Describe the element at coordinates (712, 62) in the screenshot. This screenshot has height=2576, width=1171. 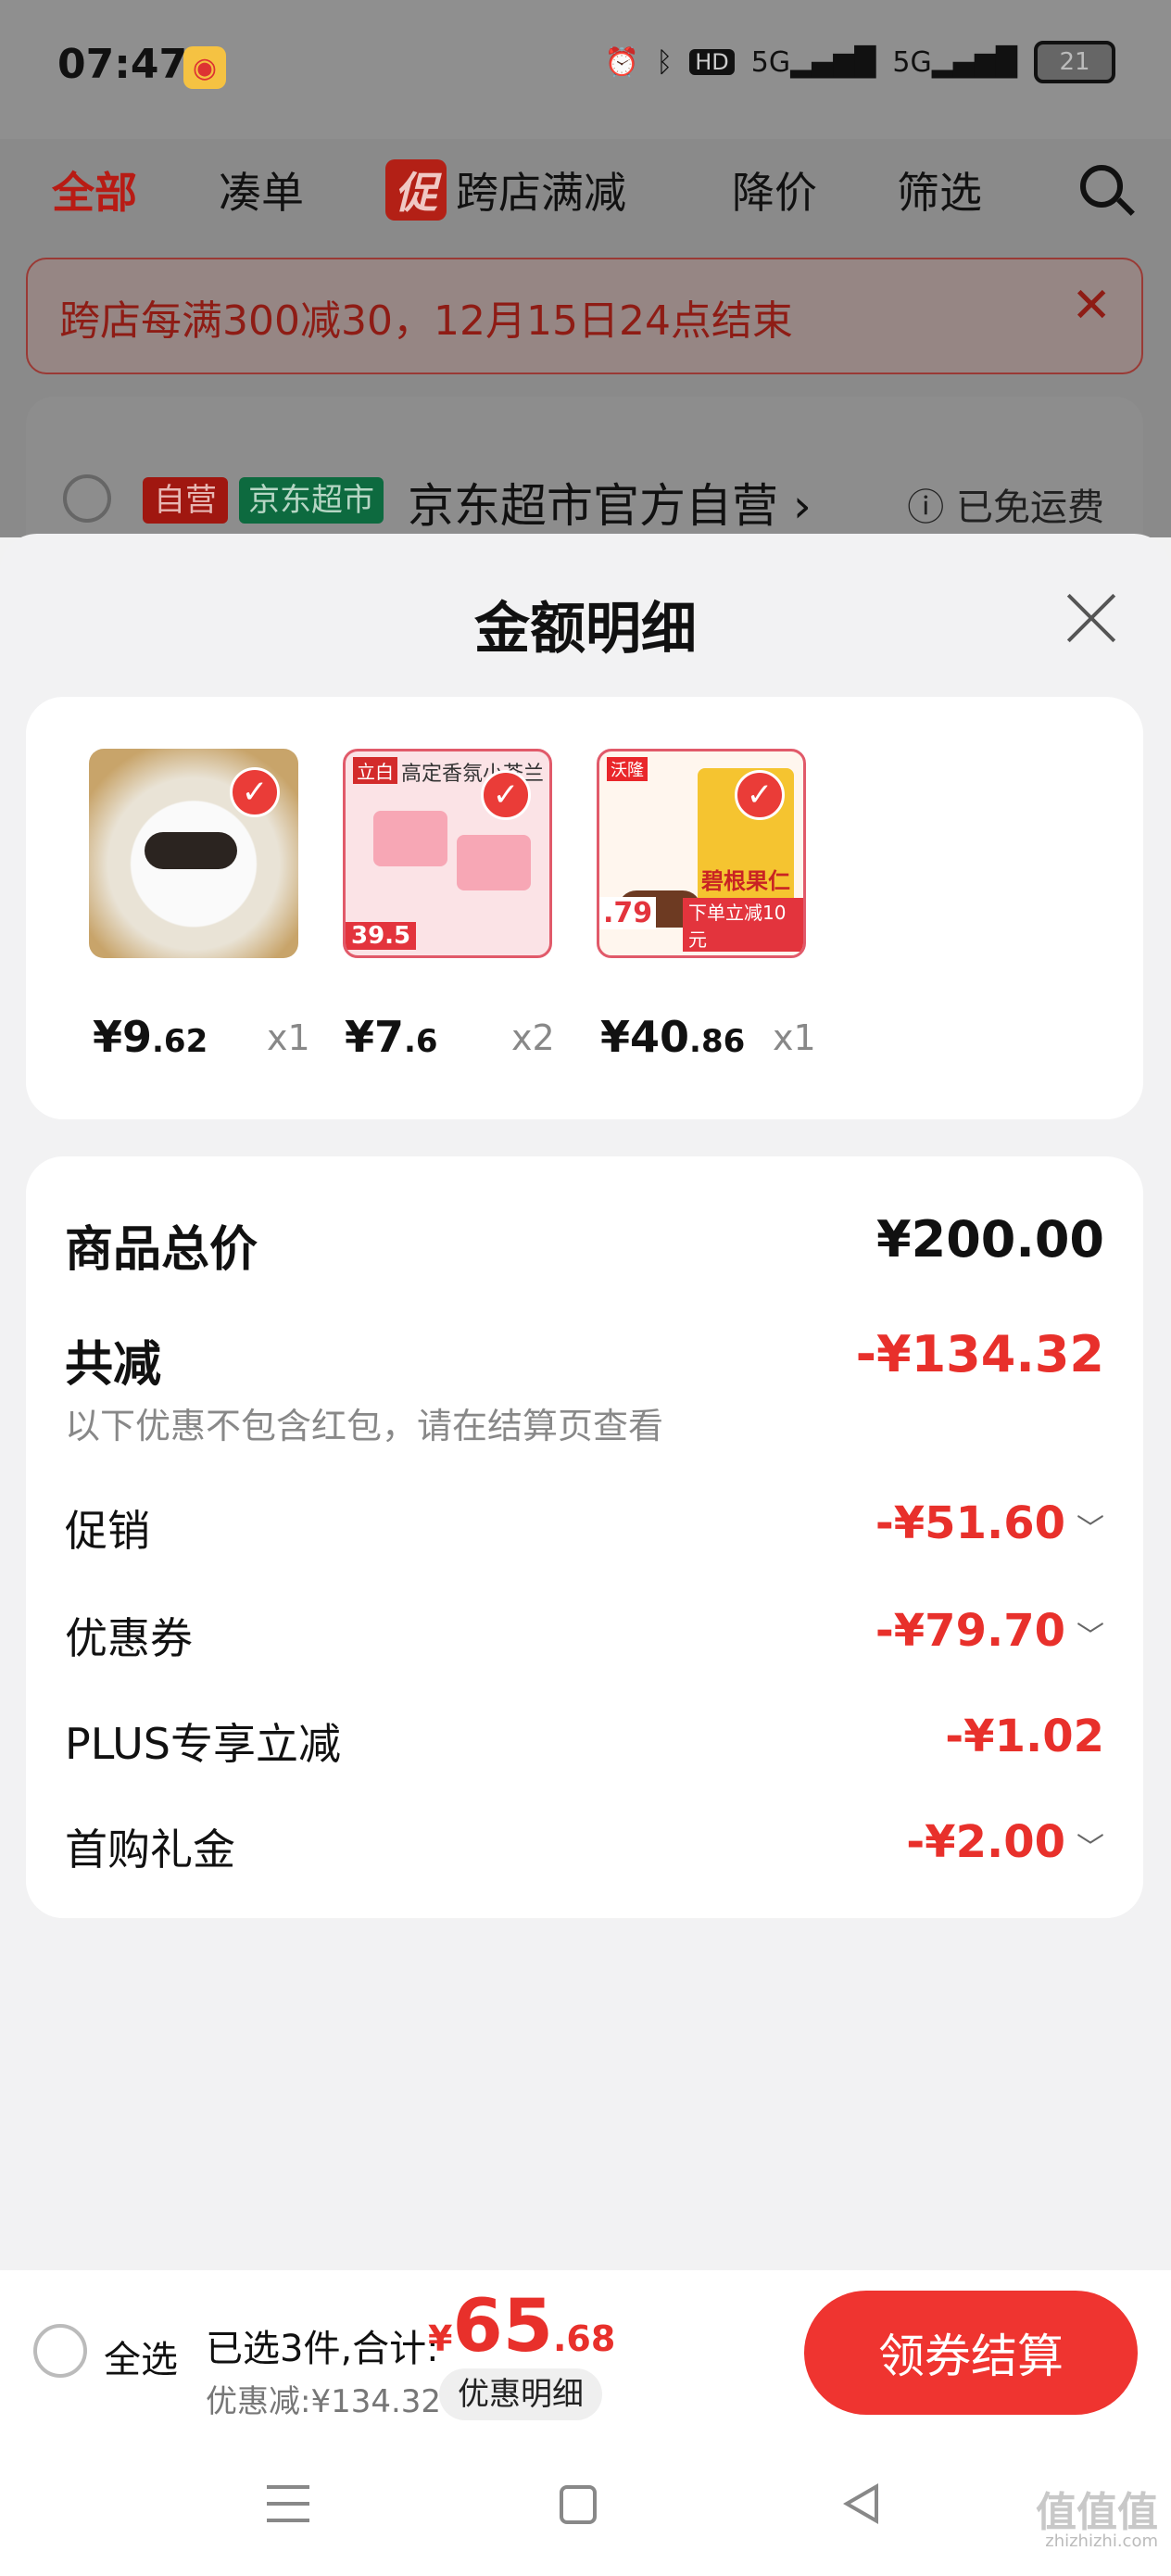
I see `hd-icon: HD` at that location.